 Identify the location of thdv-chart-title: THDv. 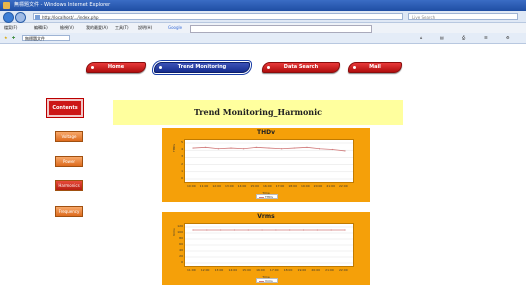
(265, 132).